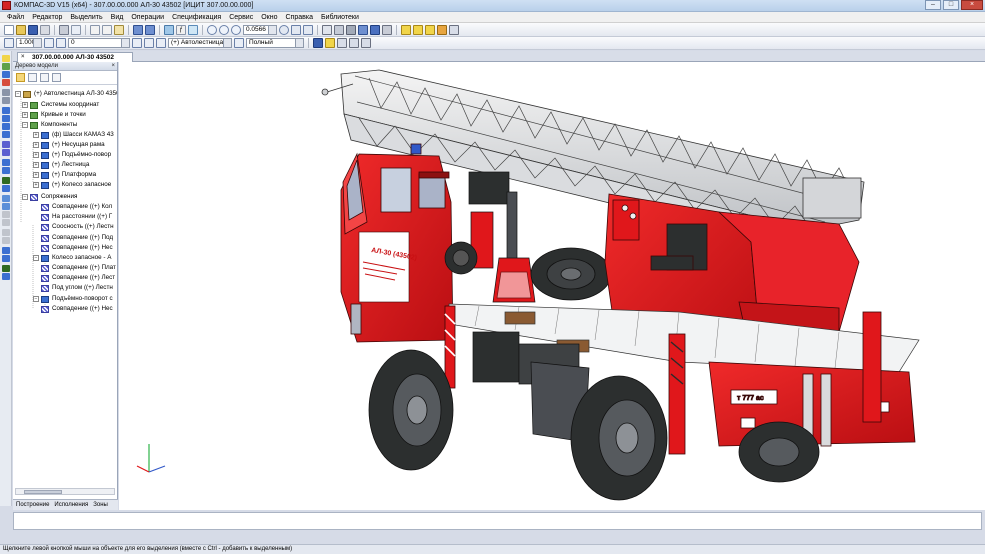 Image resolution: width=985 pixels, height=554 pixels. Describe the element at coordinates (150, 29) in the screenshot. I see `redo-icon` at that location.